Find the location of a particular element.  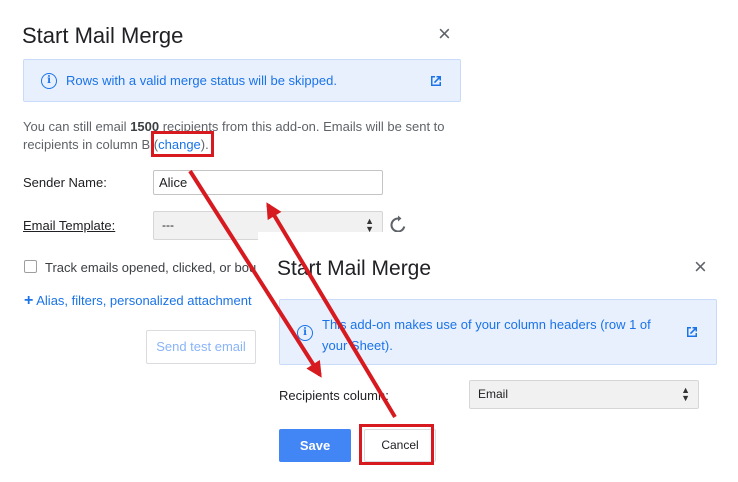

recipients-column-label: Recipients column: is located at coordinates (334, 395).